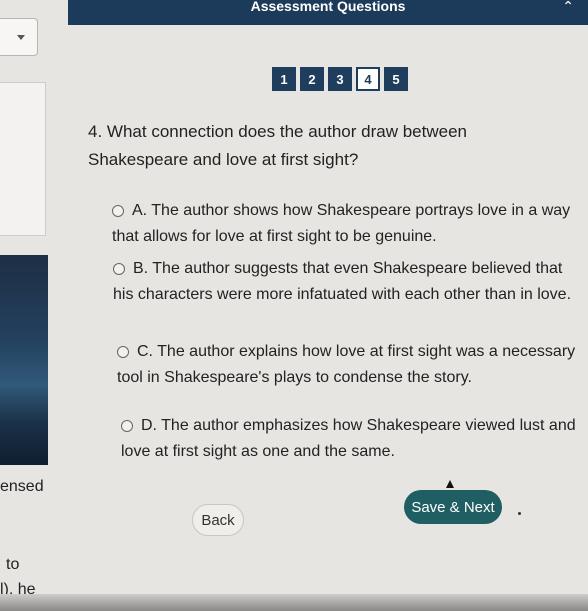  I want to click on assessment-header: Assessment Questions ⌃, so click(328, 12).